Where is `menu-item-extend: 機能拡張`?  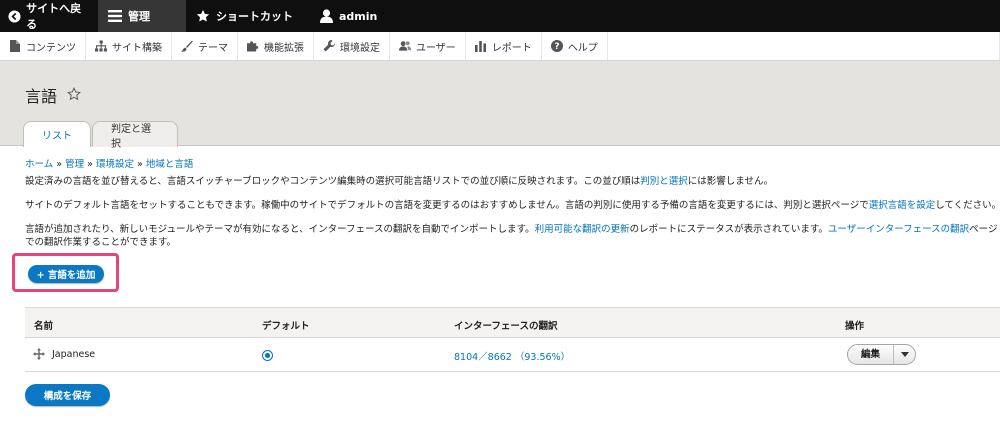 menu-item-extend: 機能拡張 is located at coordinates (276, 46).